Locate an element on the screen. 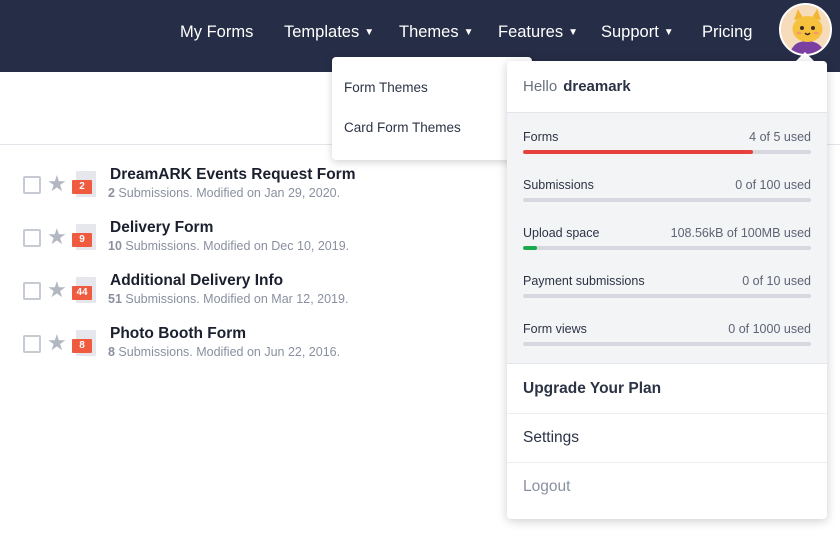 This screenshot has width=840, height=545. usage-forms: Forms 4 of 5 used is located at coordinates (667, 145).